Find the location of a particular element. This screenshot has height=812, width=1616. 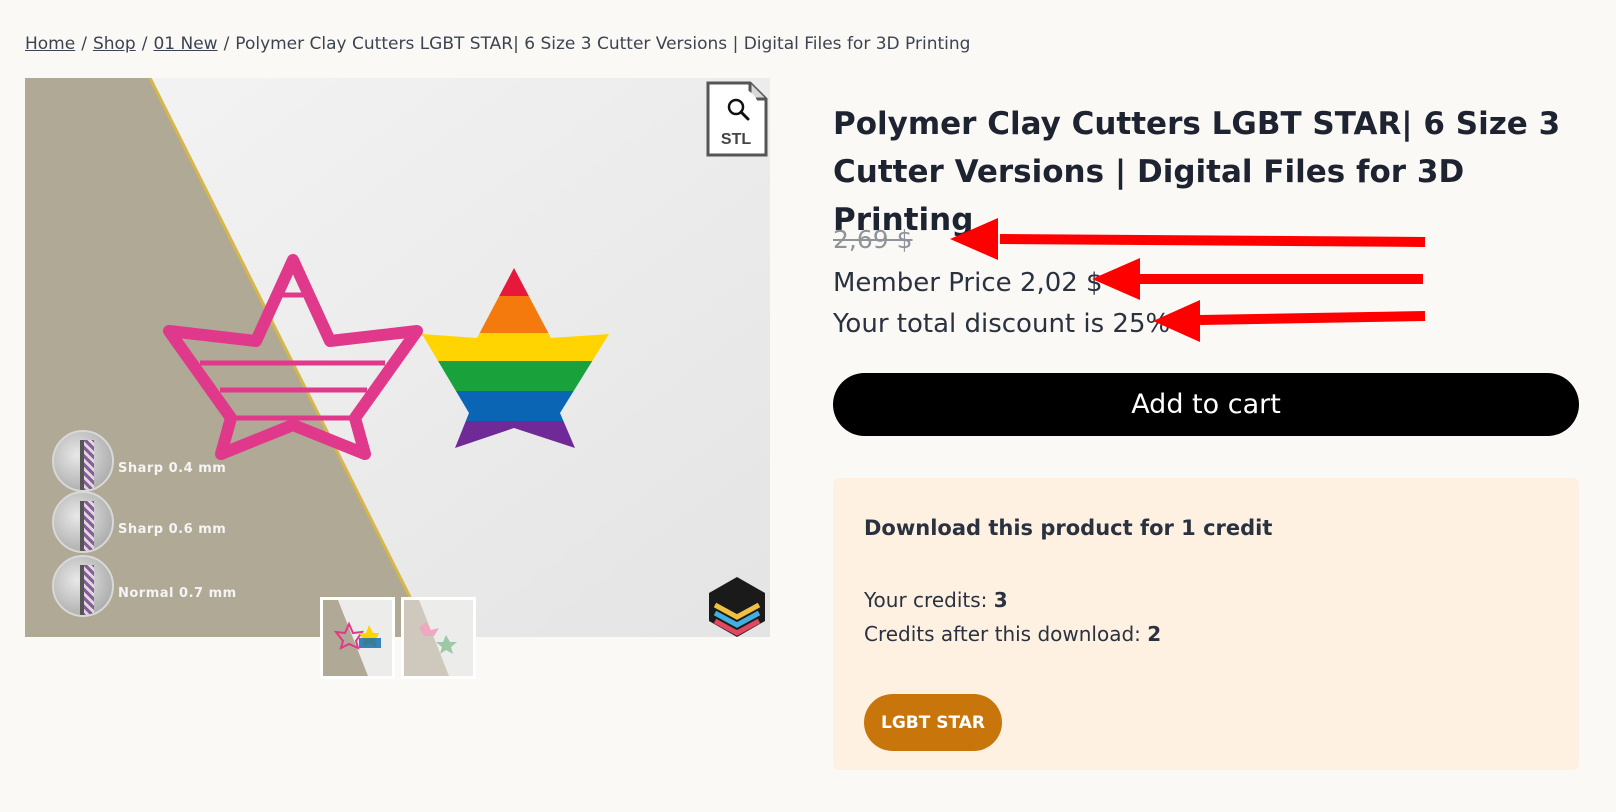

stl-badge-text: STL is located at coordinates (736, 139).